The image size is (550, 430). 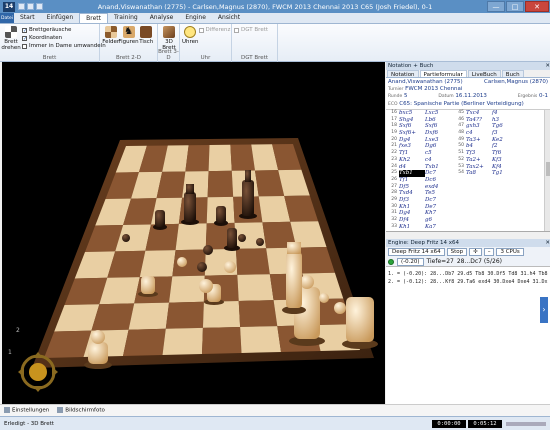 What do you see at coordinates (475, 252) in the screenshot?
I see `engine-pin-icon: ✢` at bounding box center [475, 252].